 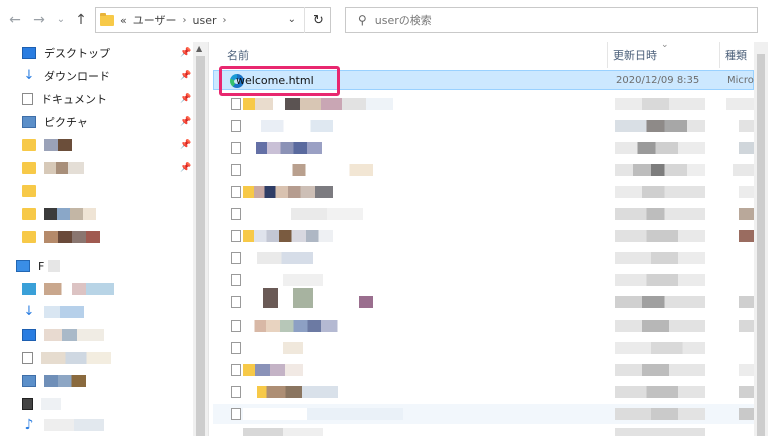 I want to click on address-dropdown-icon: ⌄, so click(x=292, y=19).